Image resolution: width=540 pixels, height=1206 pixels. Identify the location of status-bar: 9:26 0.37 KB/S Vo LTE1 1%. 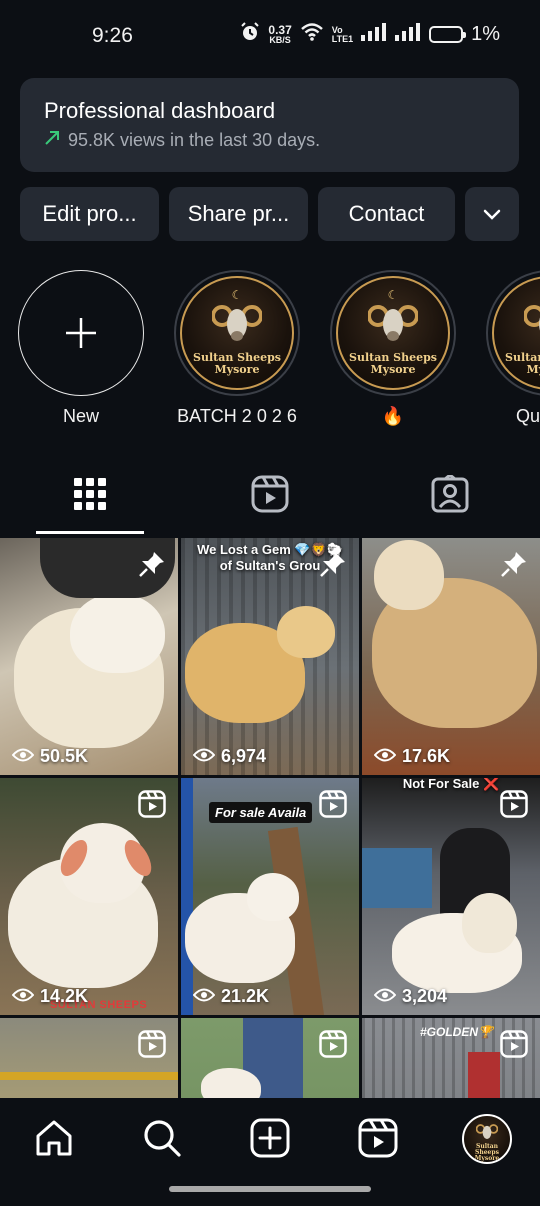
(270, 35).